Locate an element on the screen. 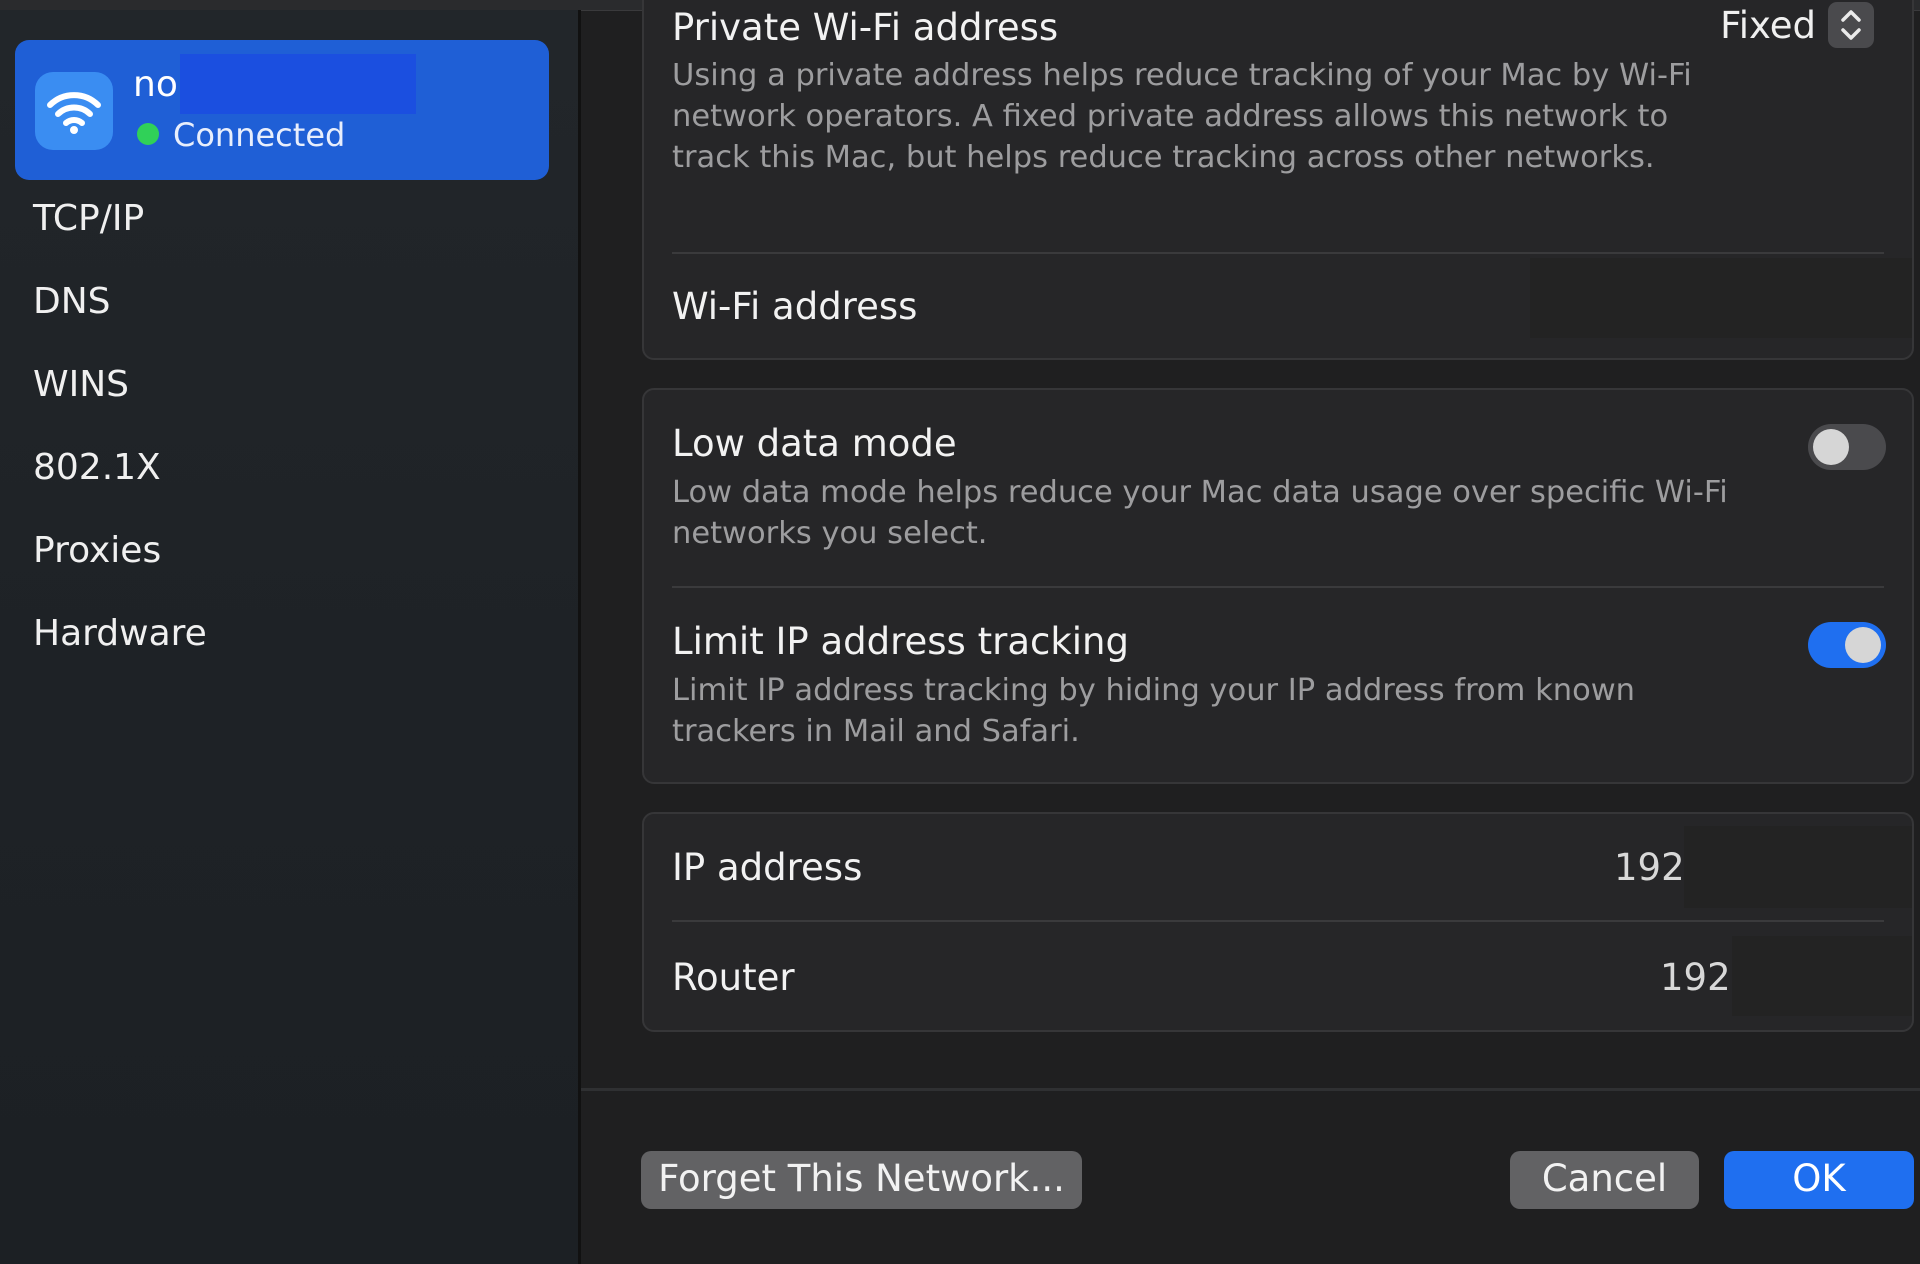  status-dot-icon is located at coordinates (148, 134).